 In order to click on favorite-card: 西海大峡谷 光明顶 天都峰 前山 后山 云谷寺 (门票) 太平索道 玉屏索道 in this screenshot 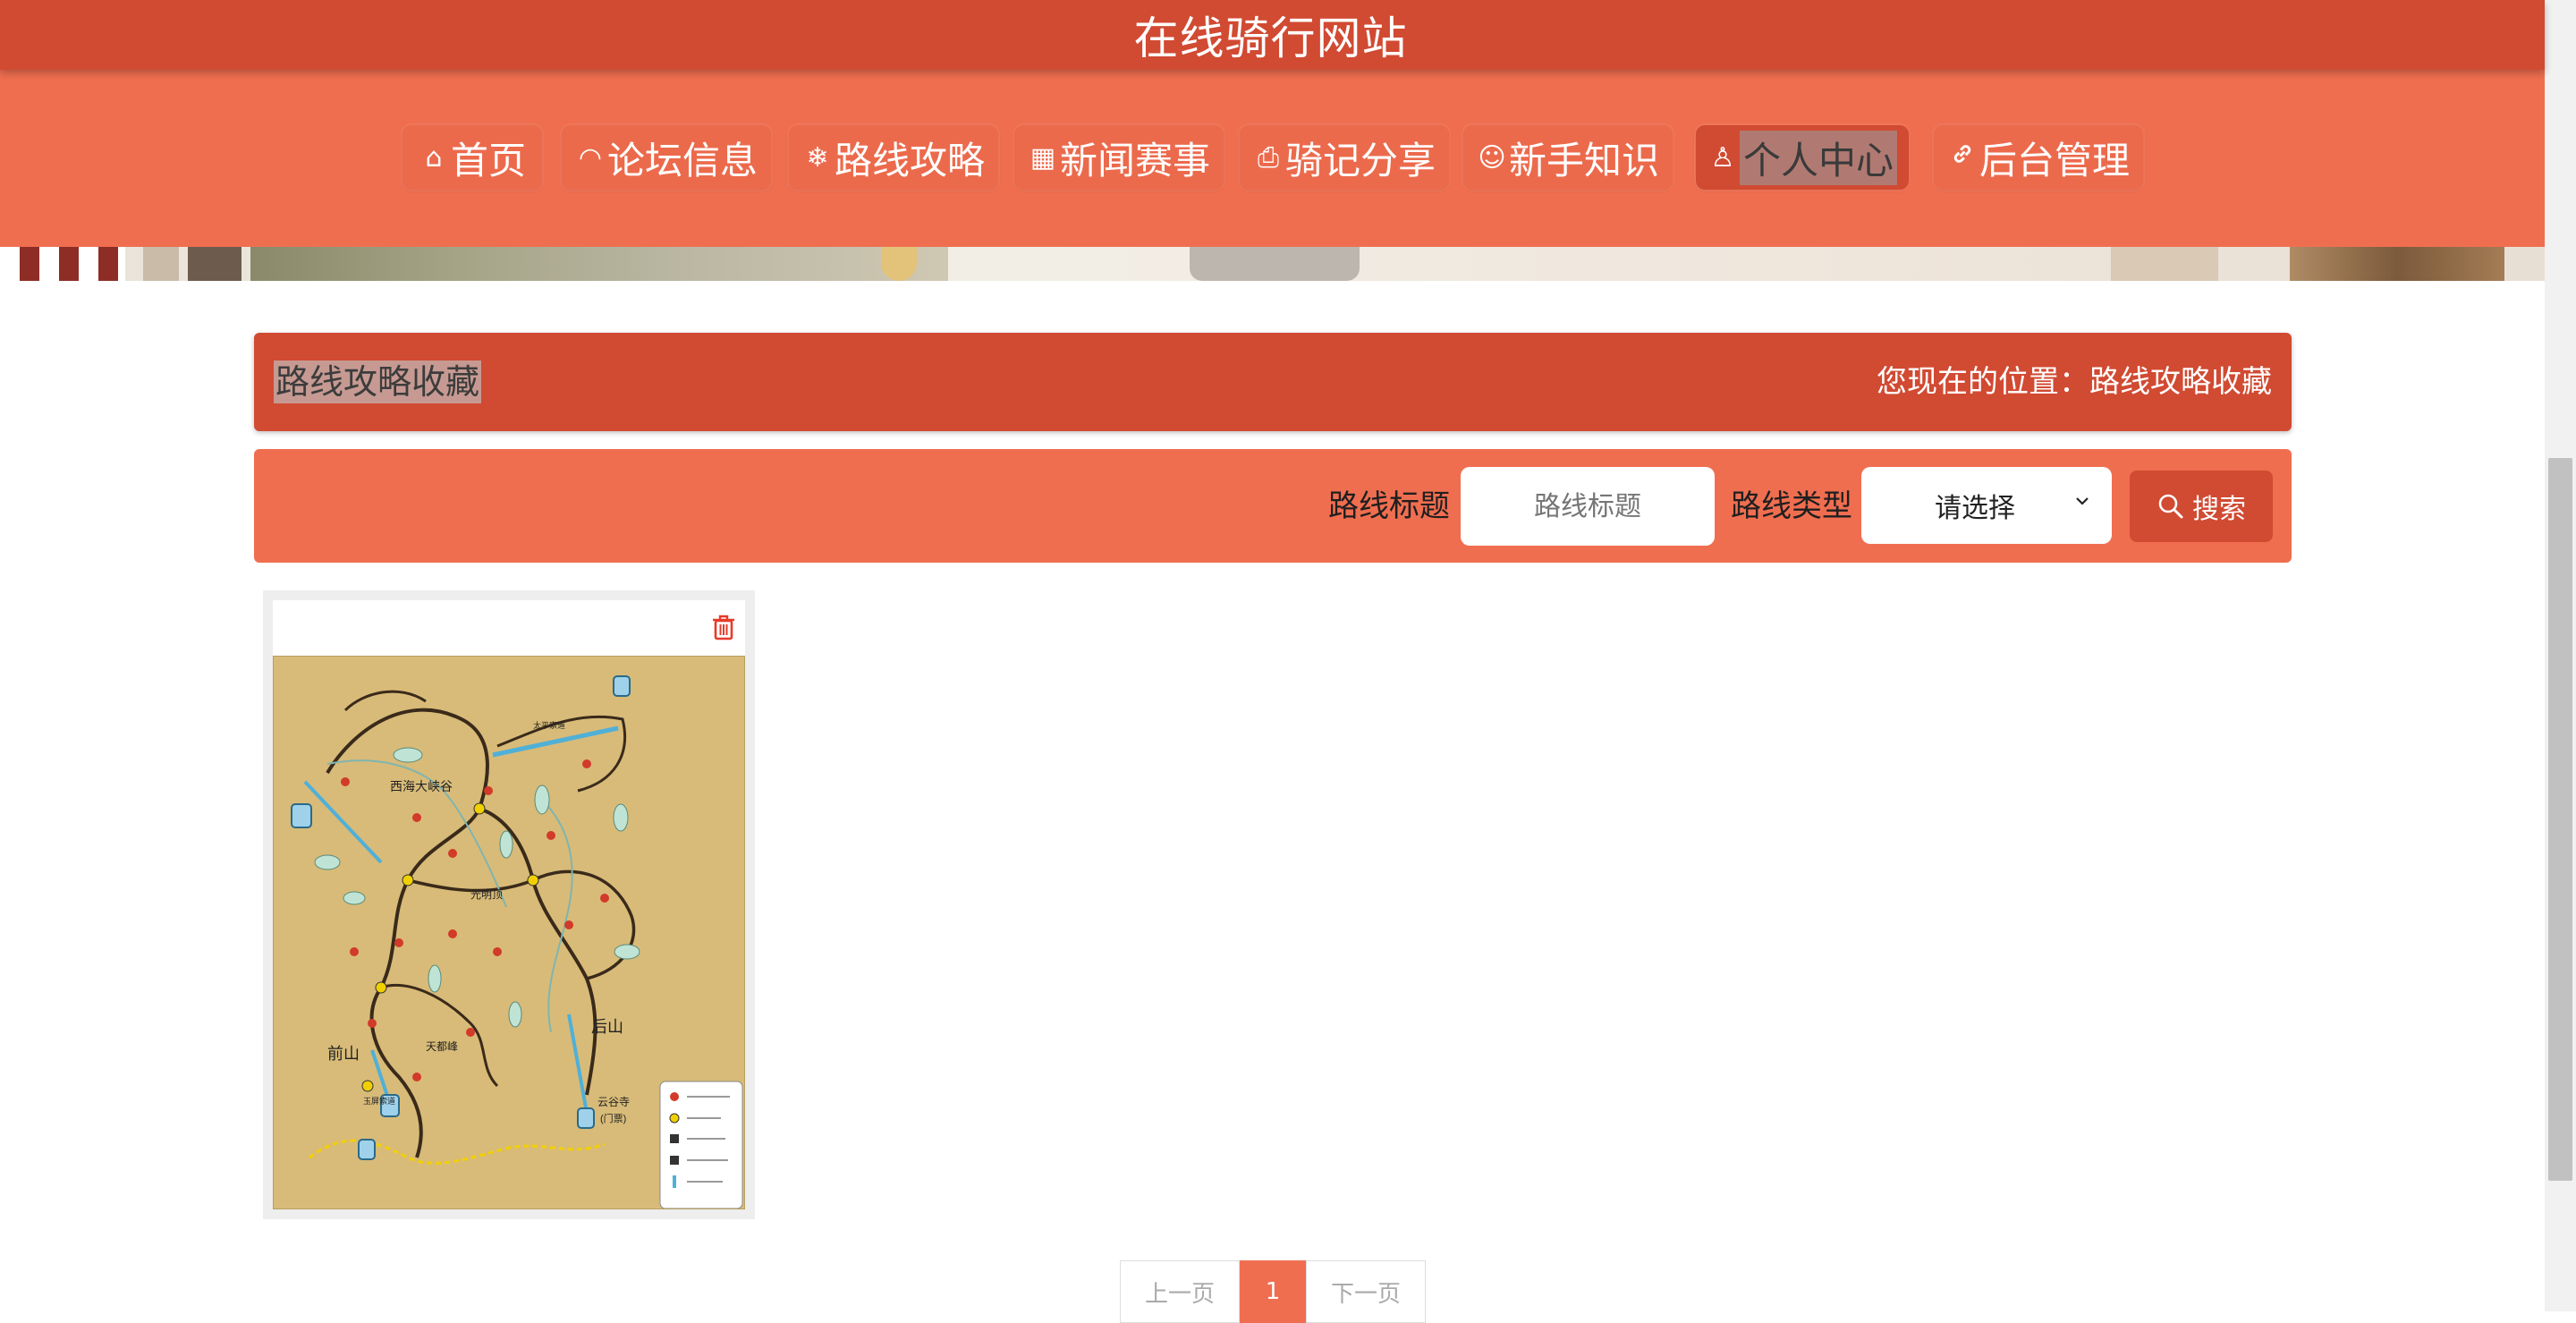, I will do `click(509, 904)`.